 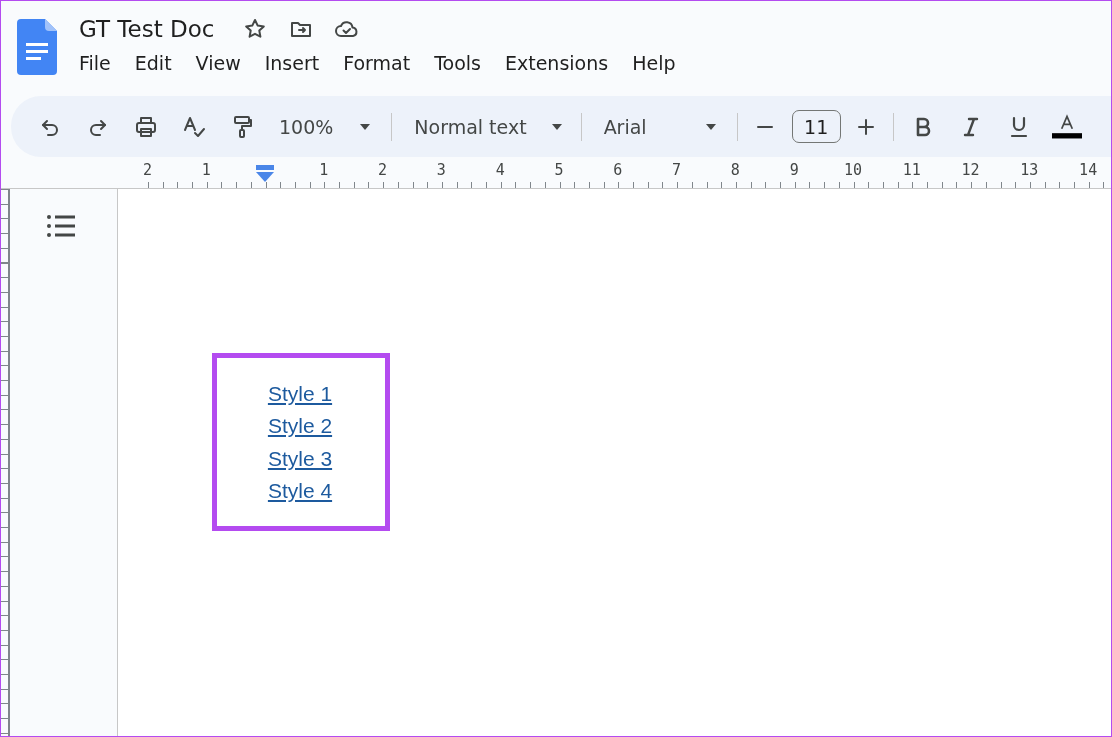 I want to click on ruler-number: 14, so click(x=1088, y=170).